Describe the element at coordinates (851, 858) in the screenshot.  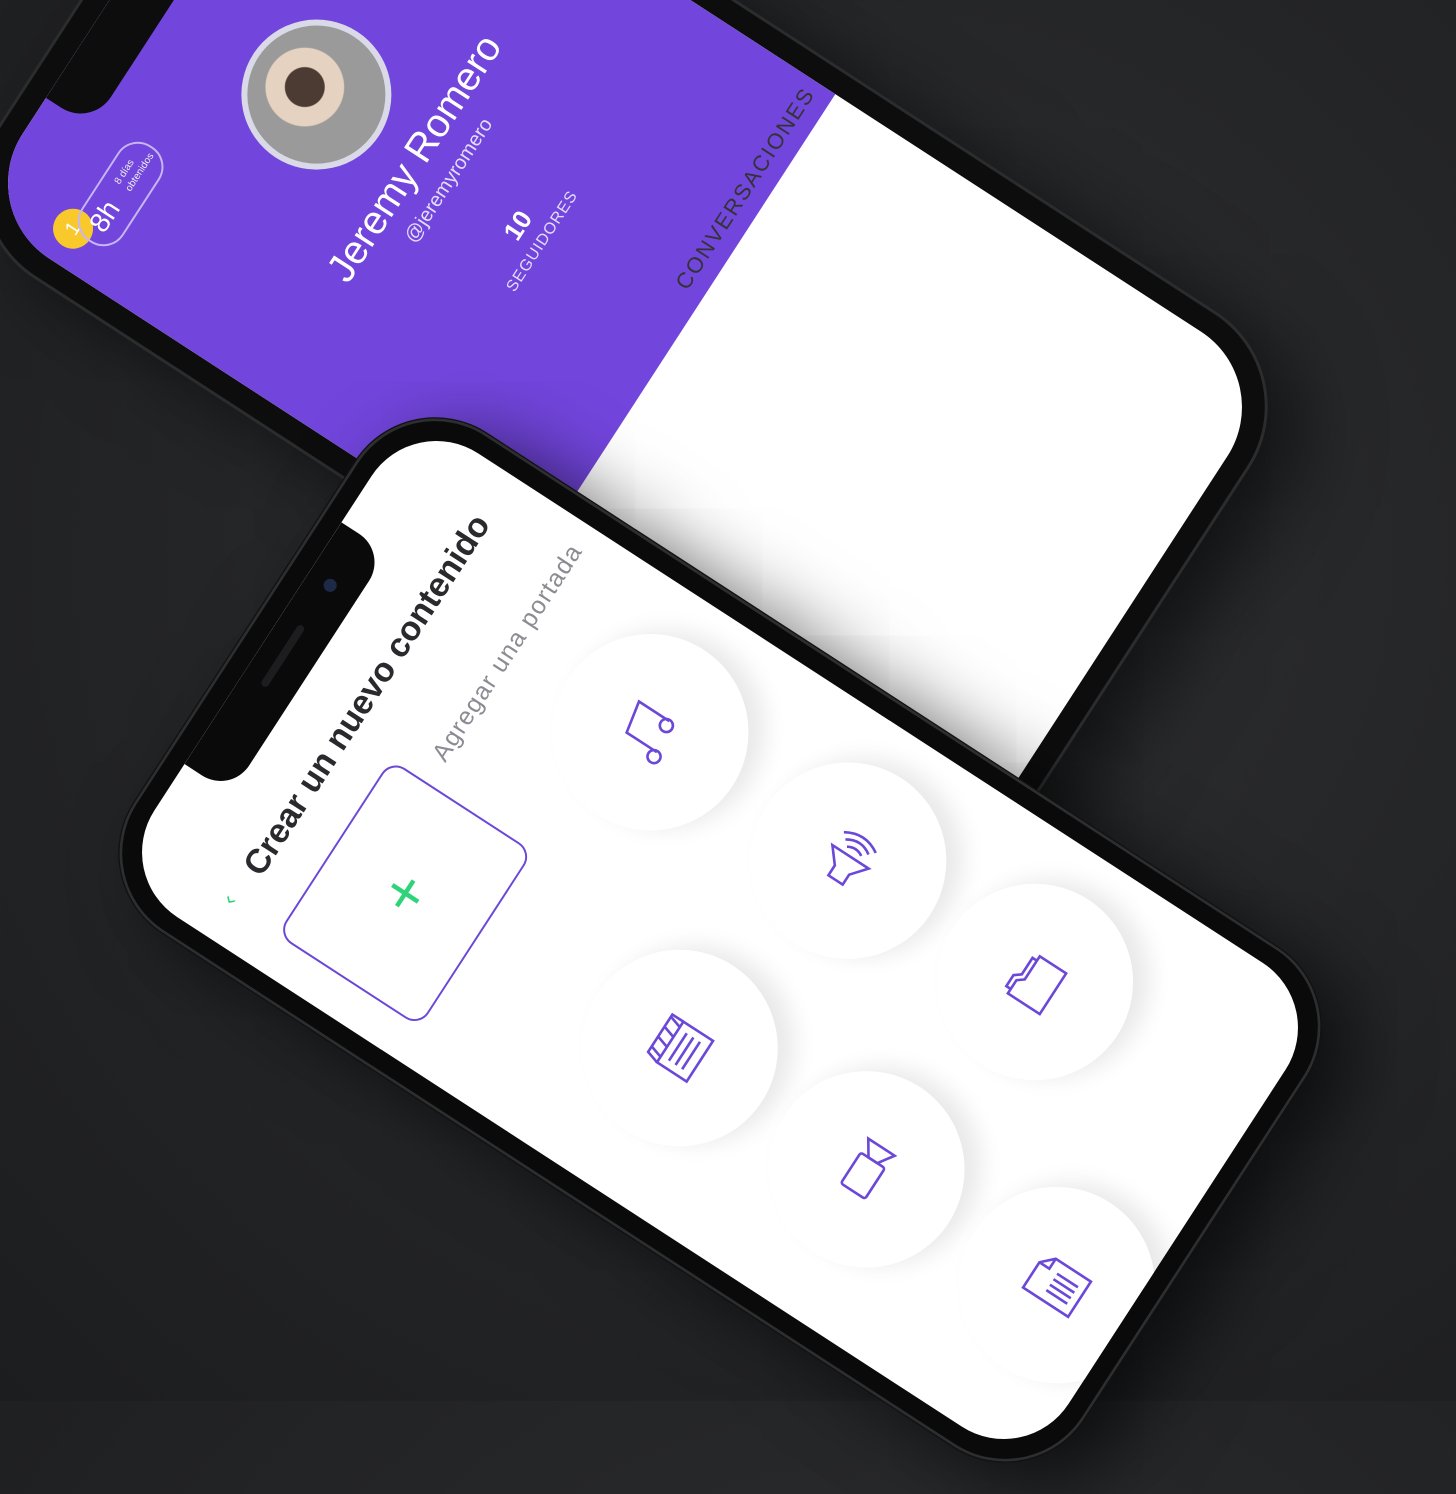
I see `audio-icon` at that location.